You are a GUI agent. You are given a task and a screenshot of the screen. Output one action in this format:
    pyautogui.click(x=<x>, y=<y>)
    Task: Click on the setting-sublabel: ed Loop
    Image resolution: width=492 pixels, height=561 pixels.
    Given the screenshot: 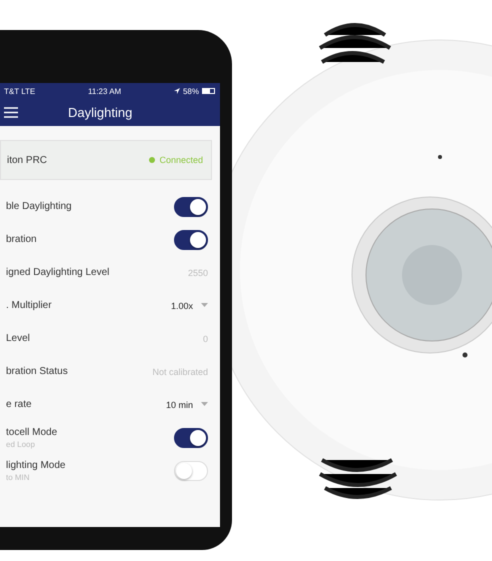 What is the action you would take?
    pyautogui.click(x=21, y=444)
    